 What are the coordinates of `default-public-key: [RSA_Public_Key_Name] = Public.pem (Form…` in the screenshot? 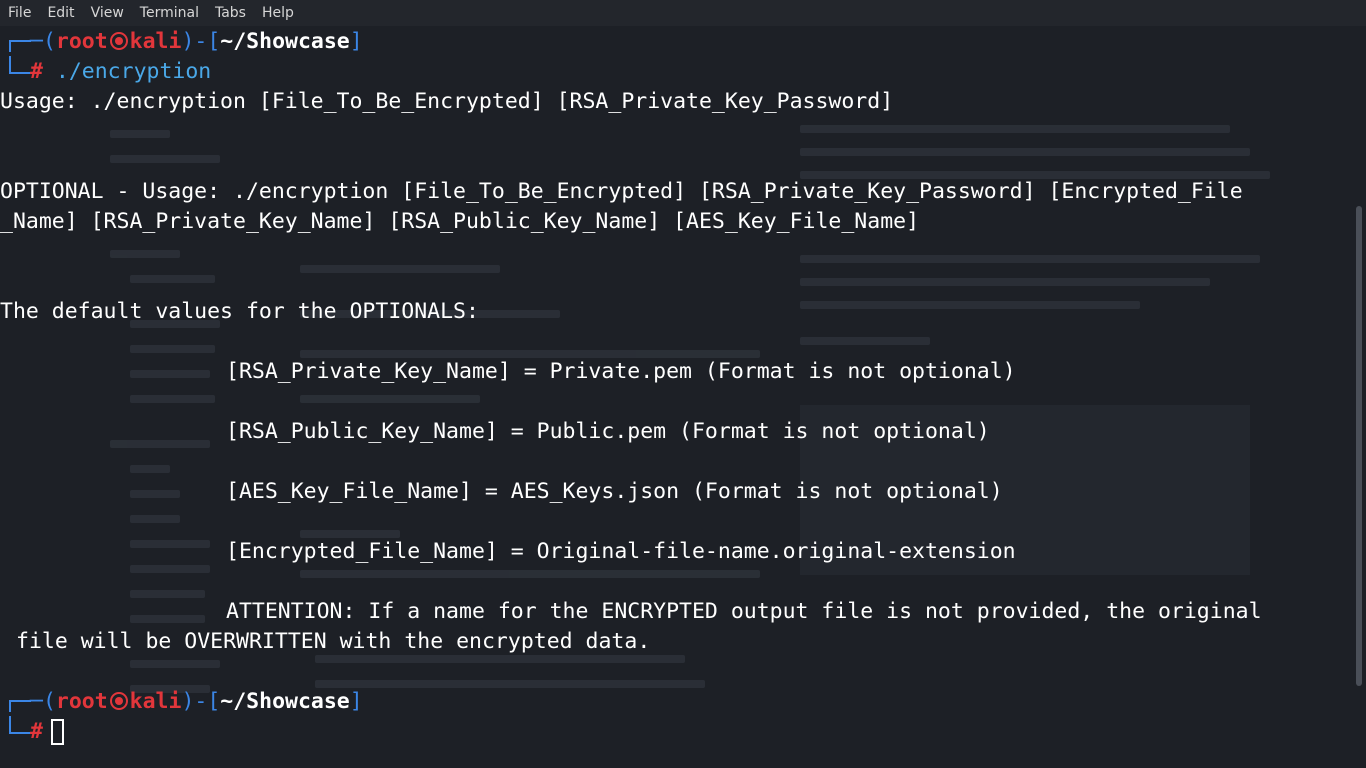 It's located at (608, 431).